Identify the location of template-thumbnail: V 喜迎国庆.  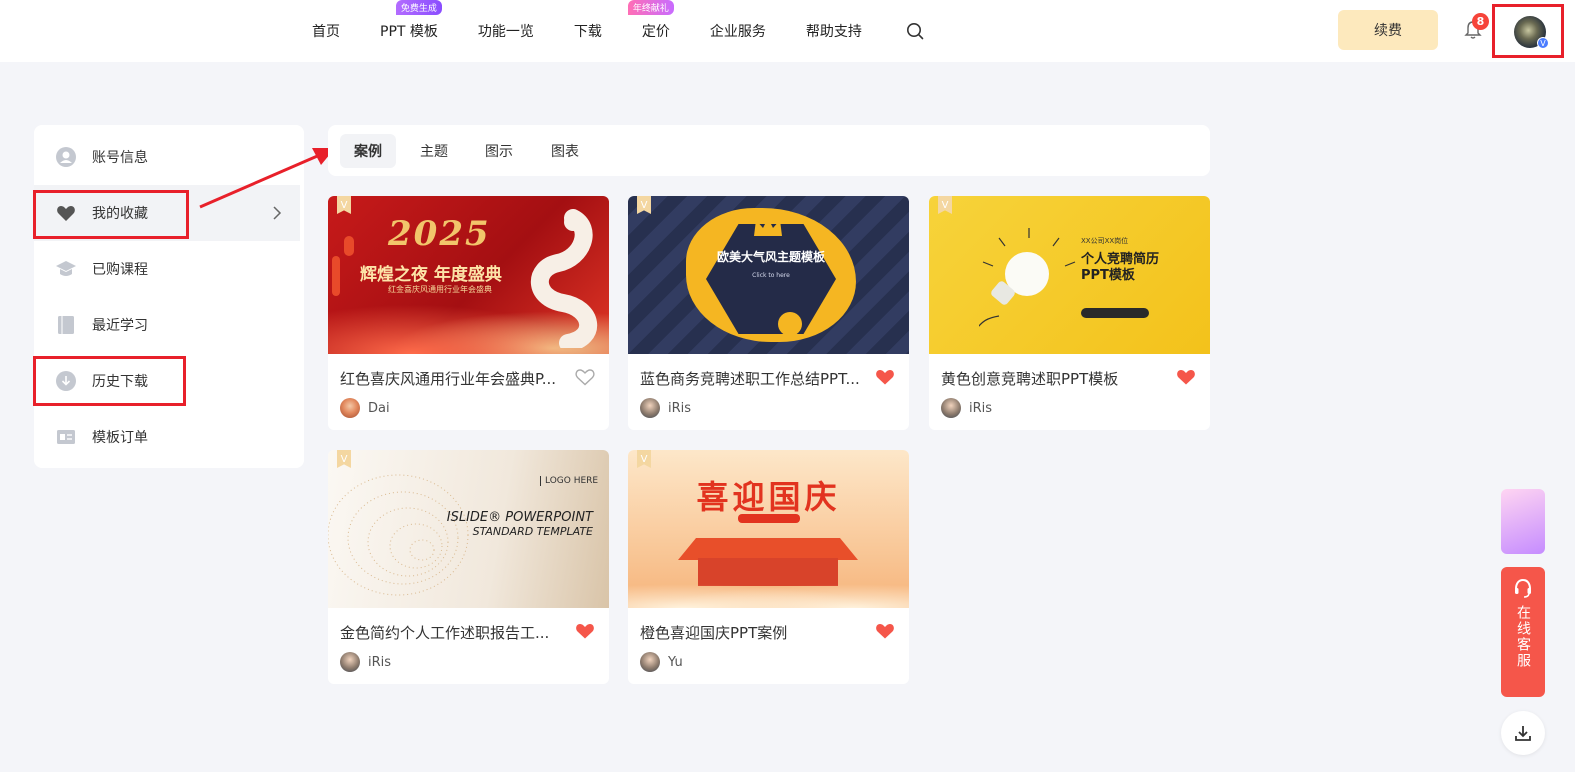
(768, 529).